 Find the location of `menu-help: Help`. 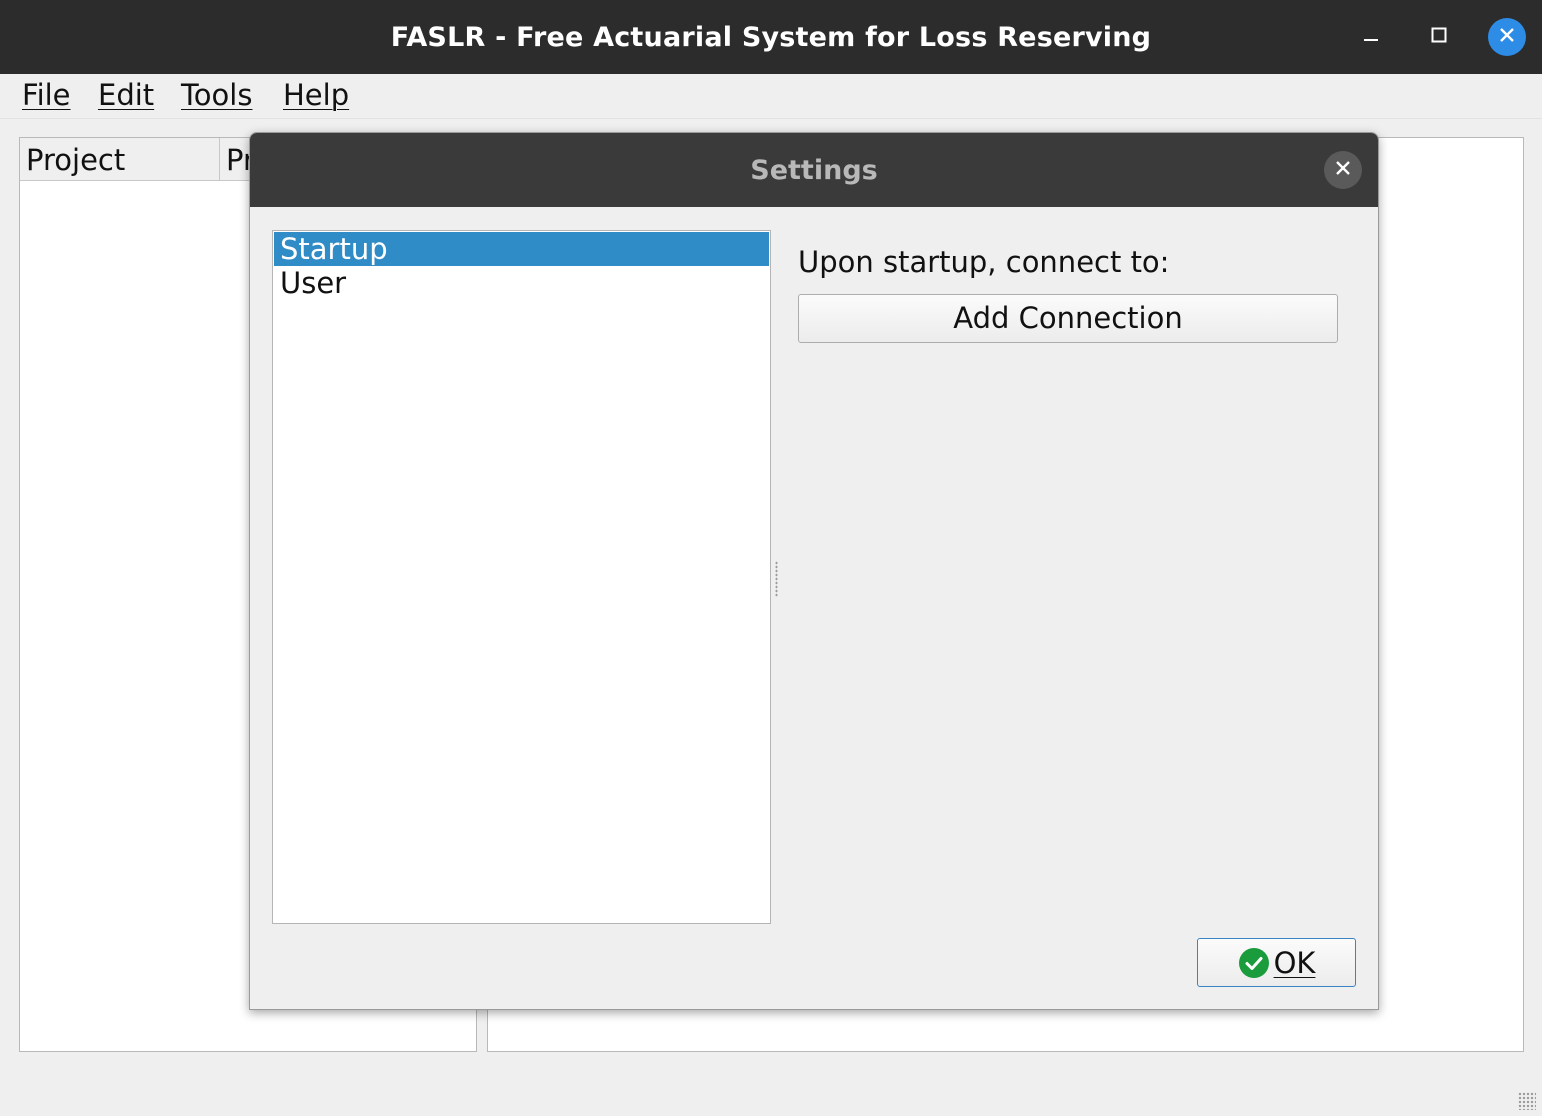

menu-help: Help is located at coordinates (316, 95).